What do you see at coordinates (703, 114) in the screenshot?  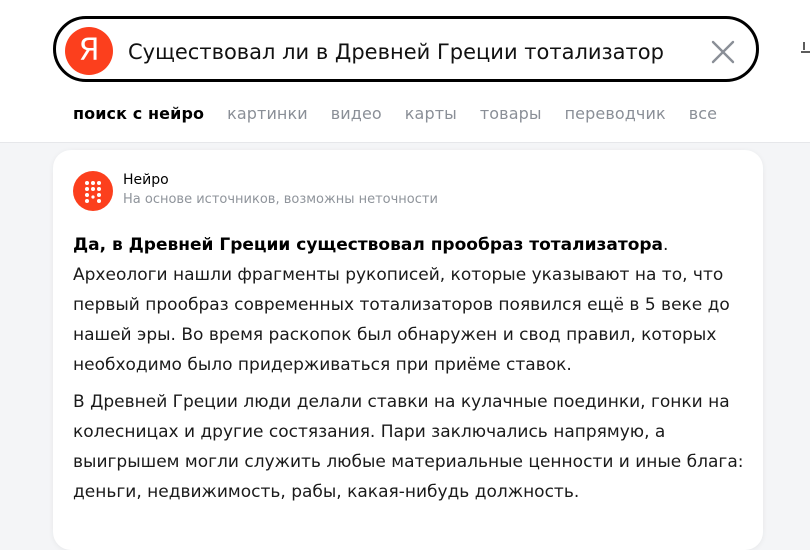 I see `tab-all: все` at bounding box center [703, 114].